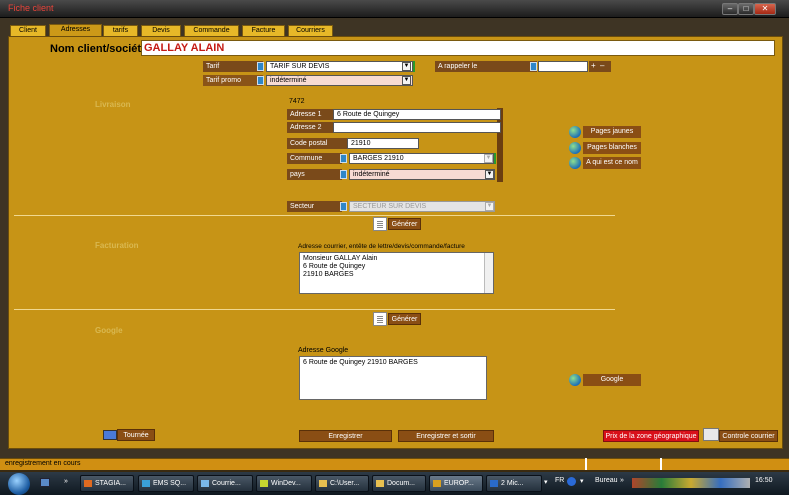 This screenshot has height=495, width=789. Describe the element at coordinates (422, 206) in the screenshot. I see `secteur-select: SECTEUR SUR DEVIS` at that location.